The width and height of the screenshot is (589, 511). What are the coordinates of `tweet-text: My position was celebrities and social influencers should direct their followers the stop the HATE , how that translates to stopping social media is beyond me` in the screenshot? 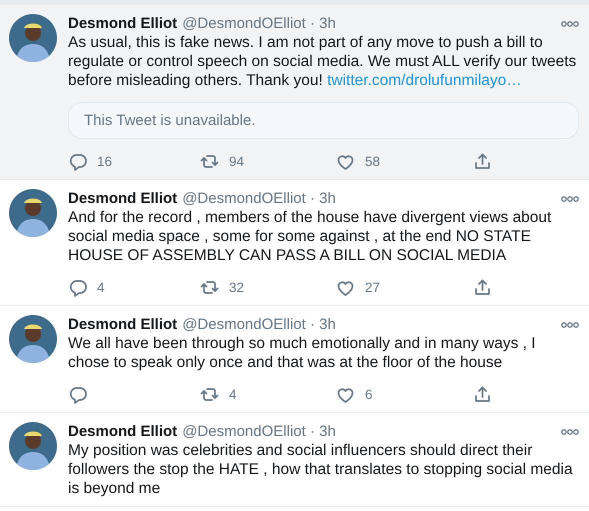 It's located at (321, 469).